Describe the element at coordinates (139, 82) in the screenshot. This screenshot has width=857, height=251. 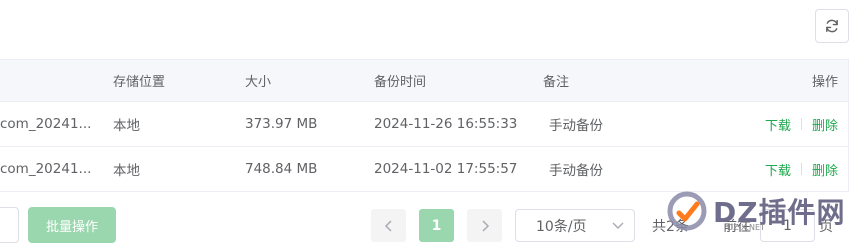
I see `col-location-header: 存储位置` at that location.